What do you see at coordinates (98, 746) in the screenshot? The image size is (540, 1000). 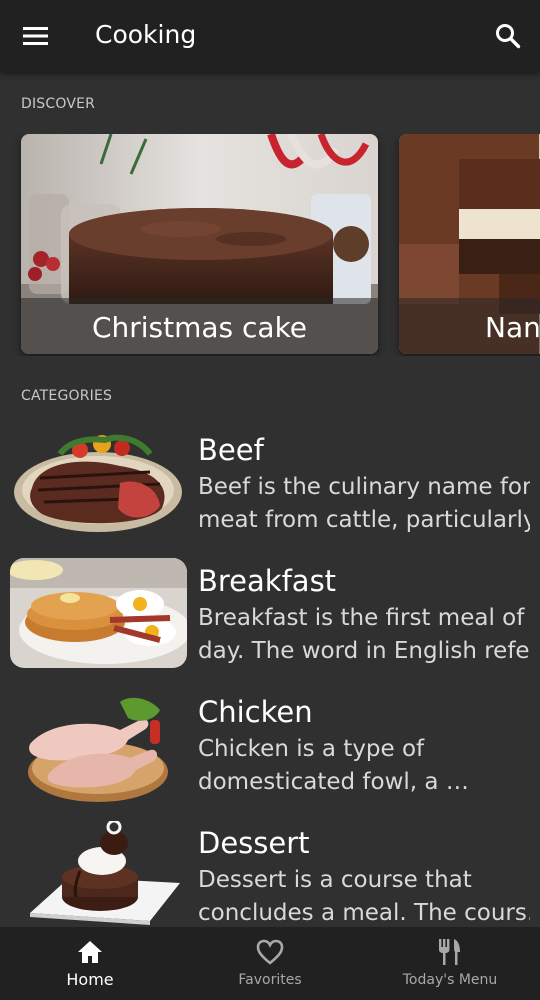 I see `chicken-thumbnail` at bounding box center [98, 746].